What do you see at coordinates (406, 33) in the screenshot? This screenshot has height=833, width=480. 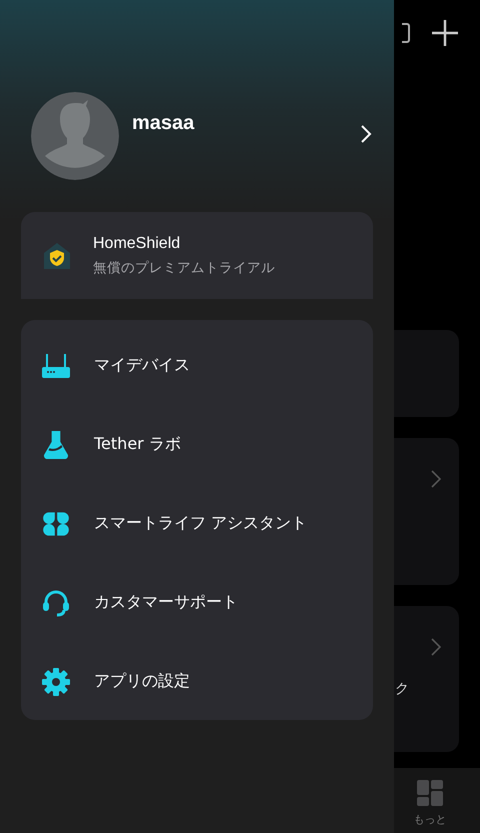 I see `device-icon` at bounding box center [406, 33].